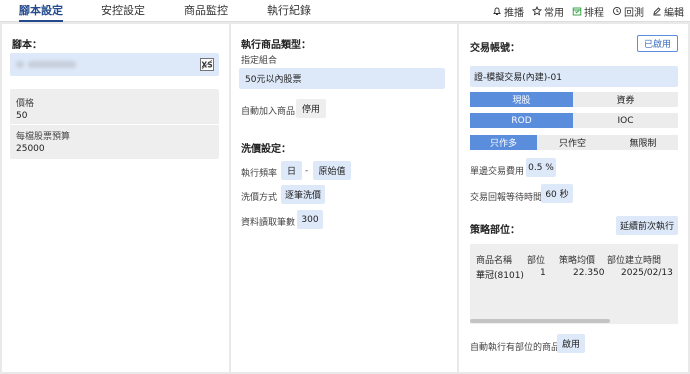 This screenshot has height=374, width=690. Describe the element at coordinates (572, 142) in the screenshot. I see `segment-short-only: 只作空` at that location.